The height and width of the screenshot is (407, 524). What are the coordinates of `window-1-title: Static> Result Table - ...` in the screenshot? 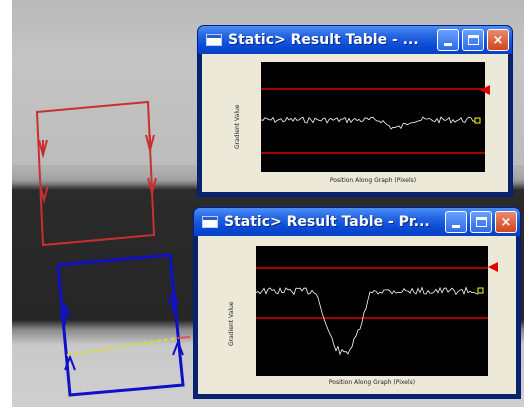 It's located at (323, 40).